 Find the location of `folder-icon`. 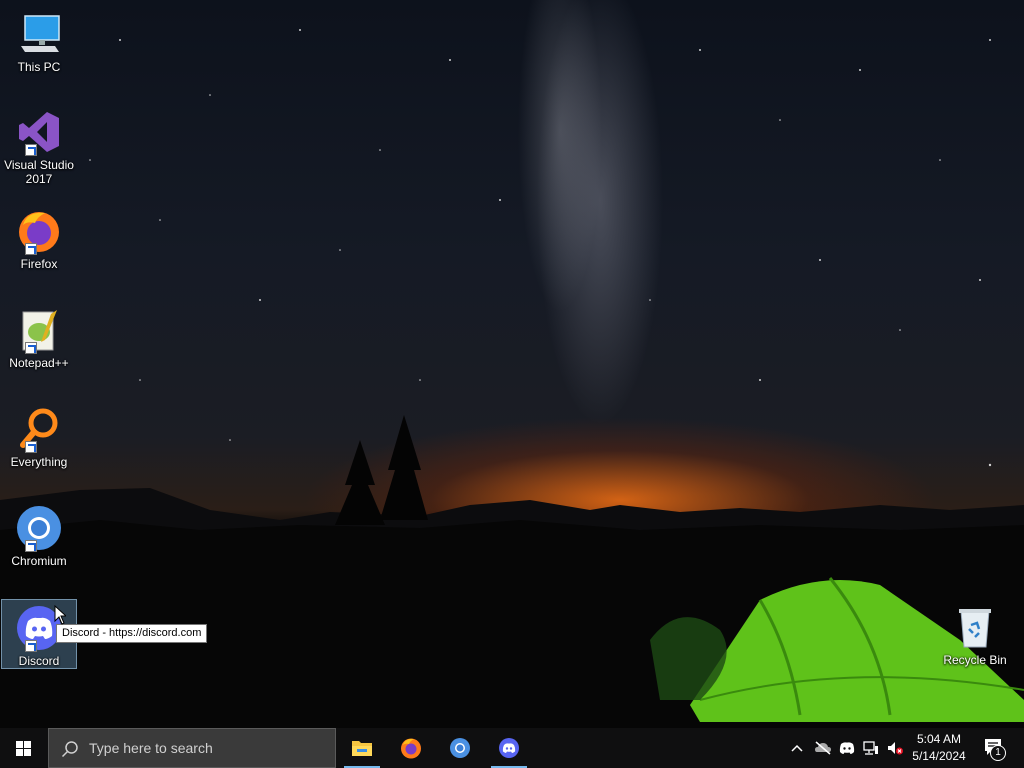

folder-icon is located at coordinates (362, 748).